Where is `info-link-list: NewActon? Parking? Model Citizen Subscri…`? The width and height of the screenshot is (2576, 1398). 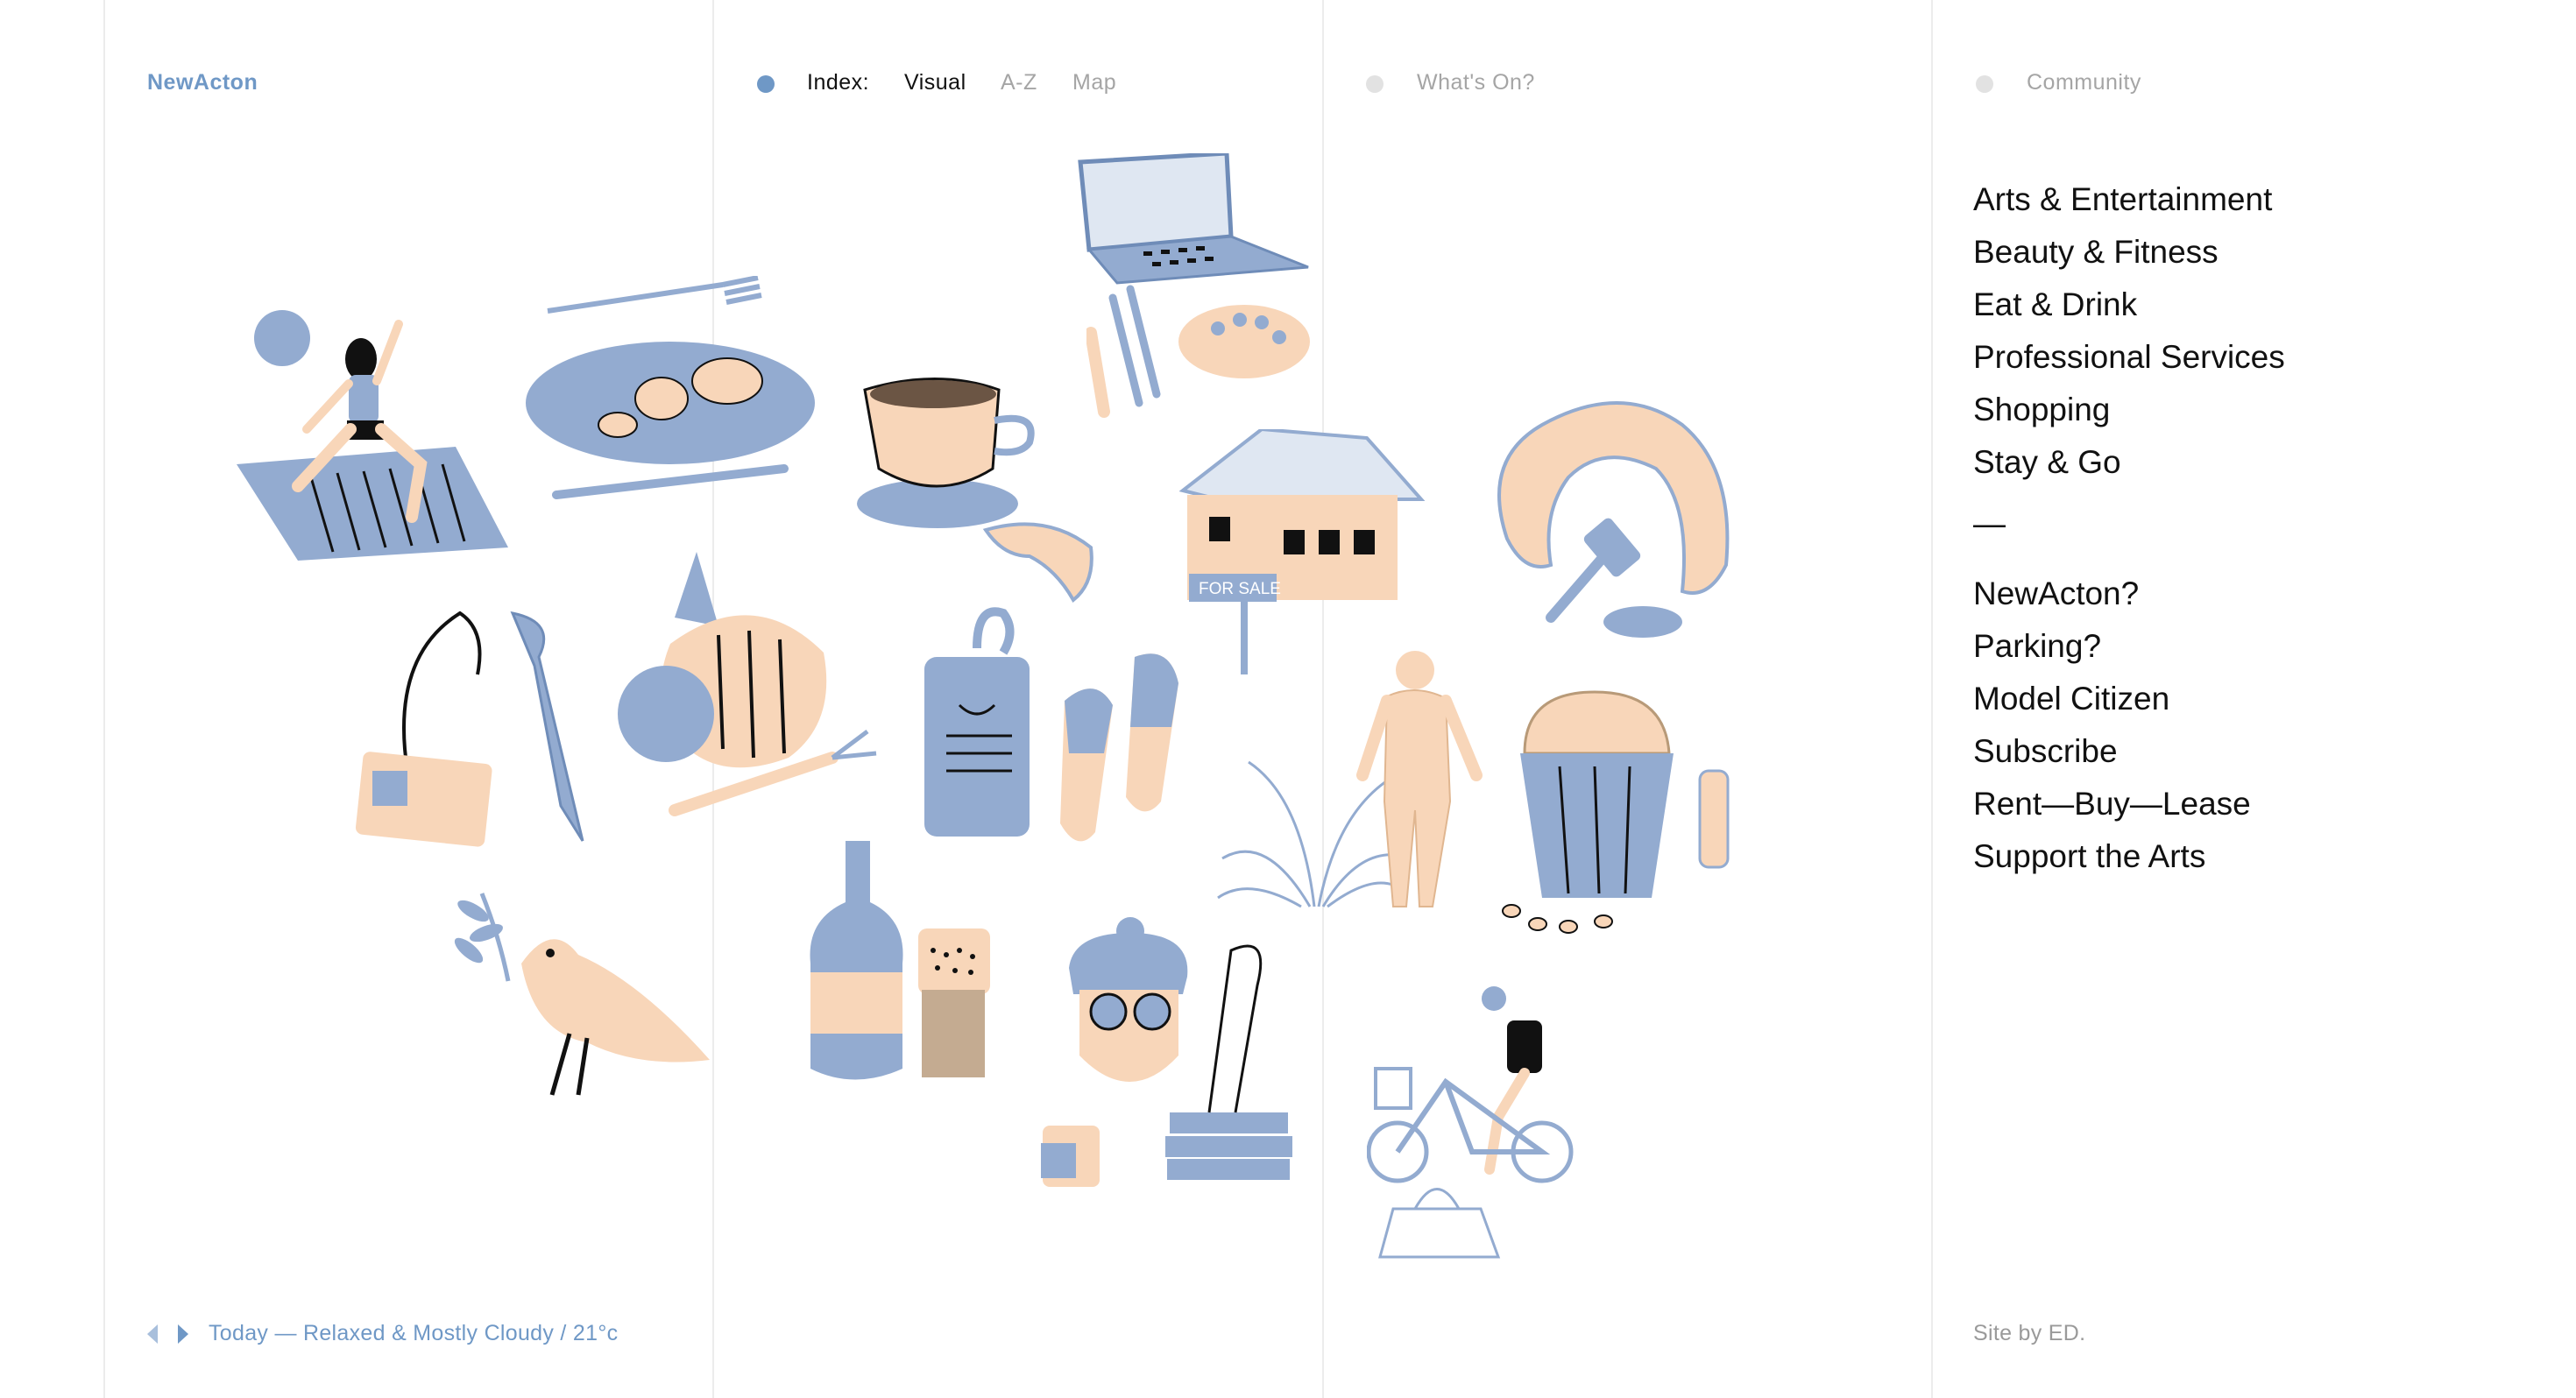 info-link-list: NewActon? Parking? Model Citizen Subscri… is located at coordinates (2253, 725).